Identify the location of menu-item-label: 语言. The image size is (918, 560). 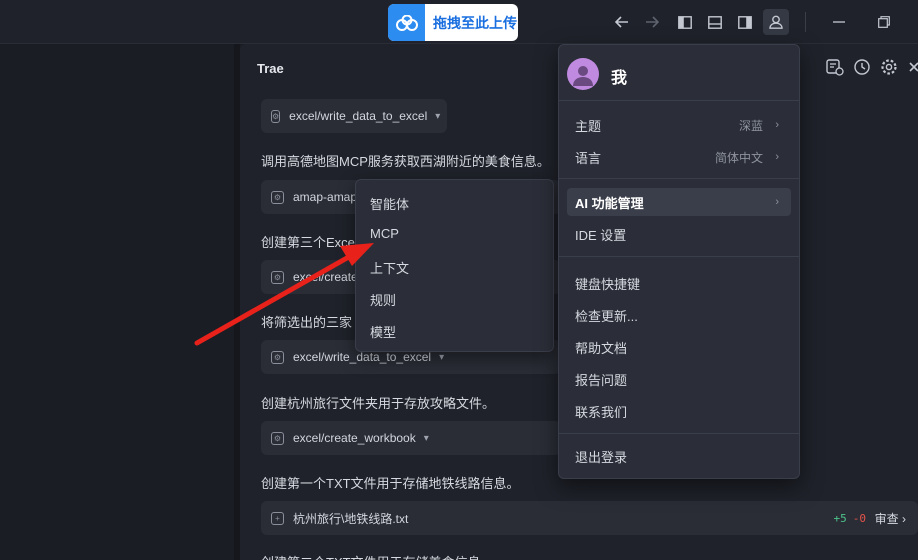
(588, 158).